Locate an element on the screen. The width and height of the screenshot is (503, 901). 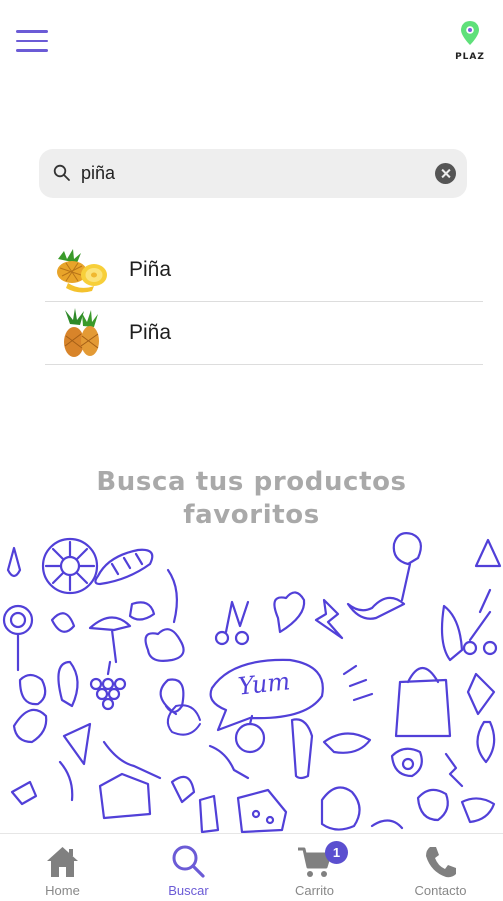
pineapple-slices-image is located at coordinates (82, 271).